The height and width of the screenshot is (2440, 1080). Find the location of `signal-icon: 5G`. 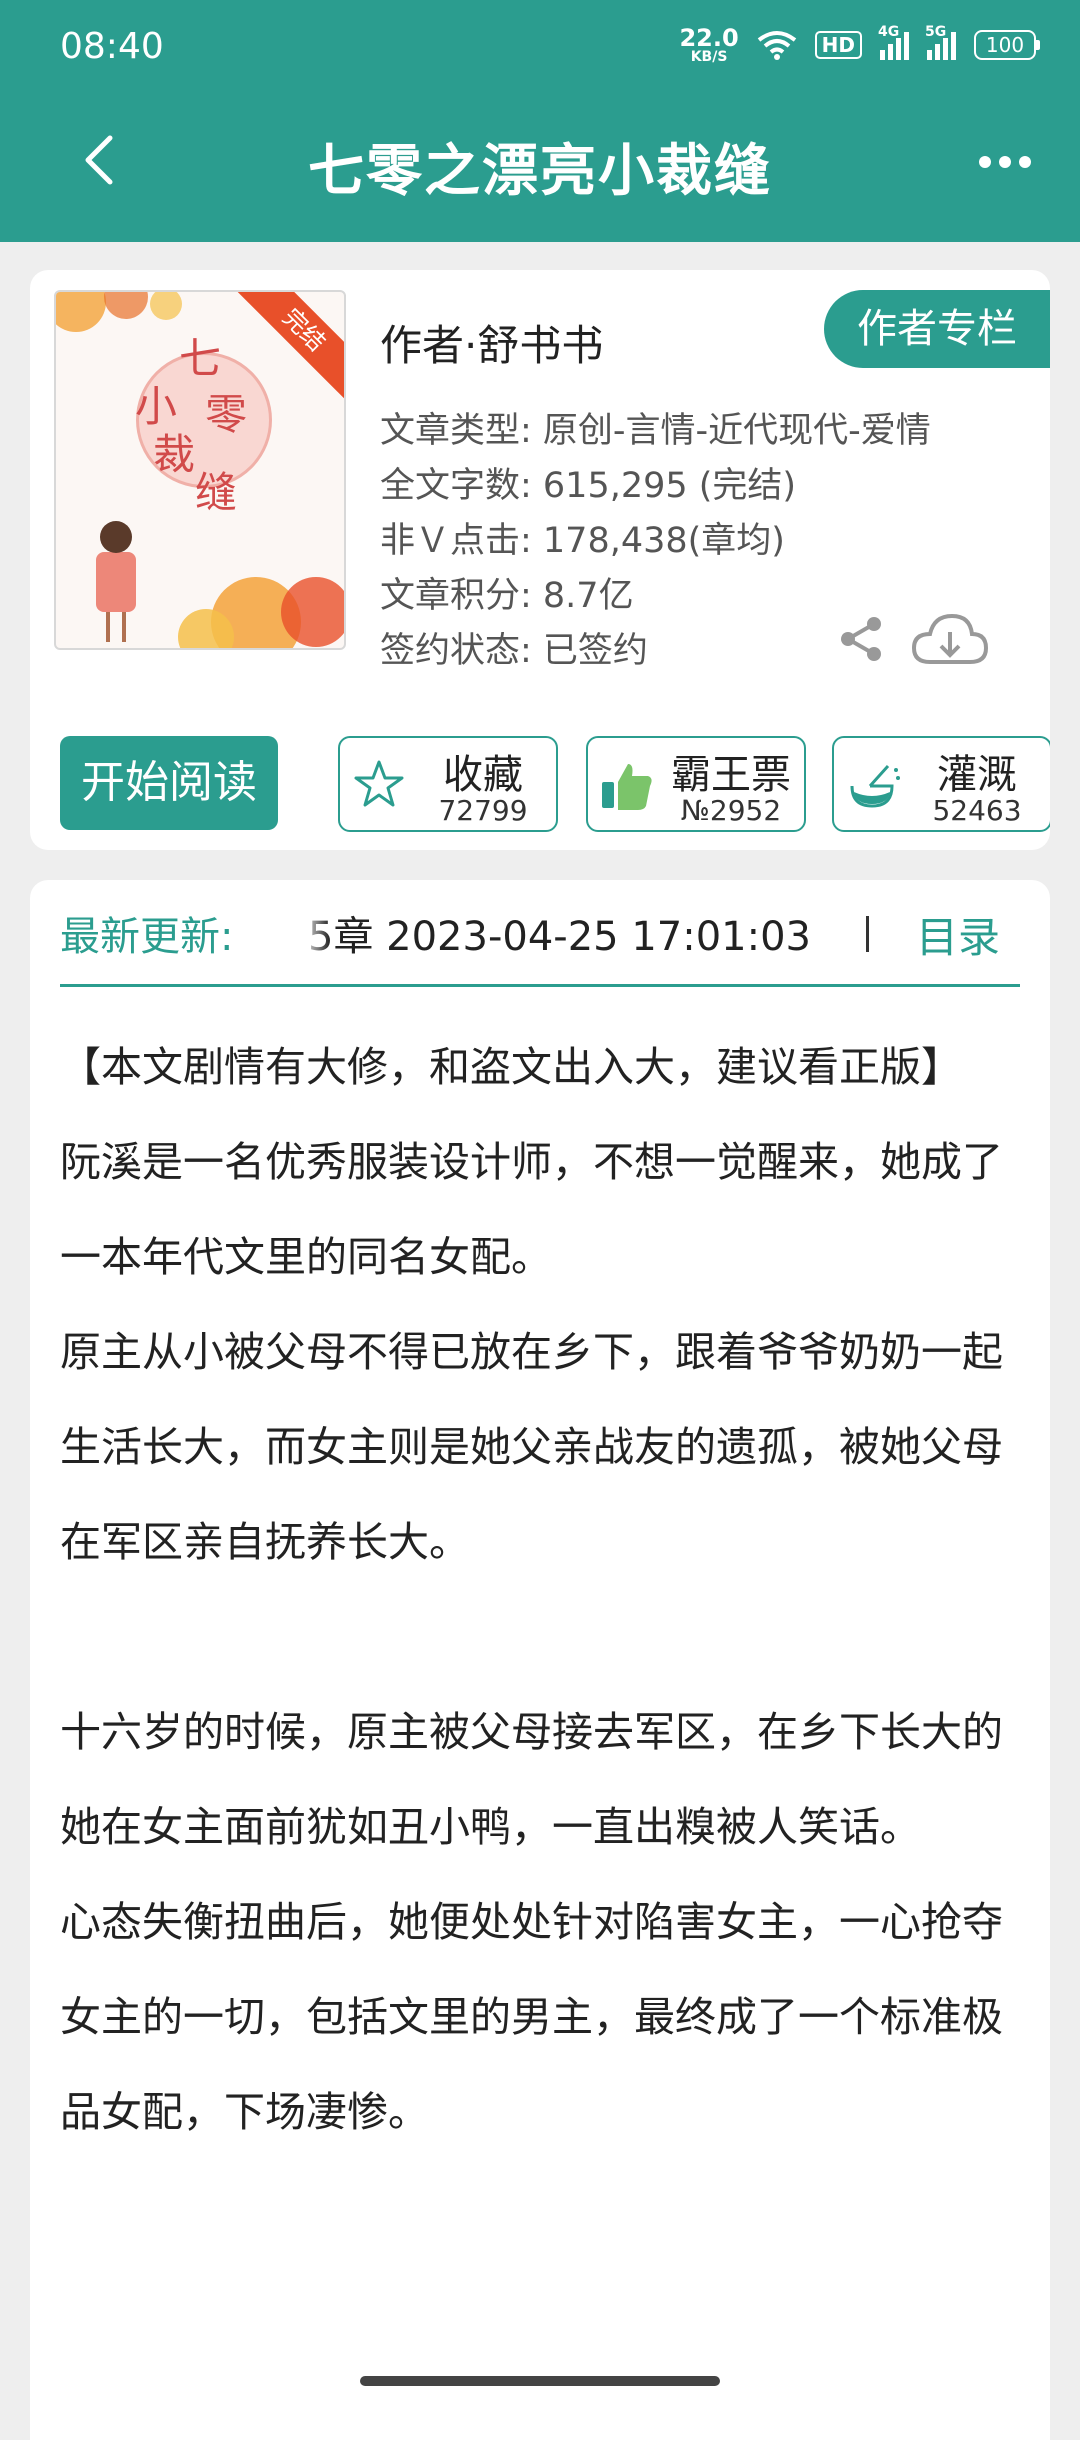

signal-icon: 5G is located at coordinates (940, 42).